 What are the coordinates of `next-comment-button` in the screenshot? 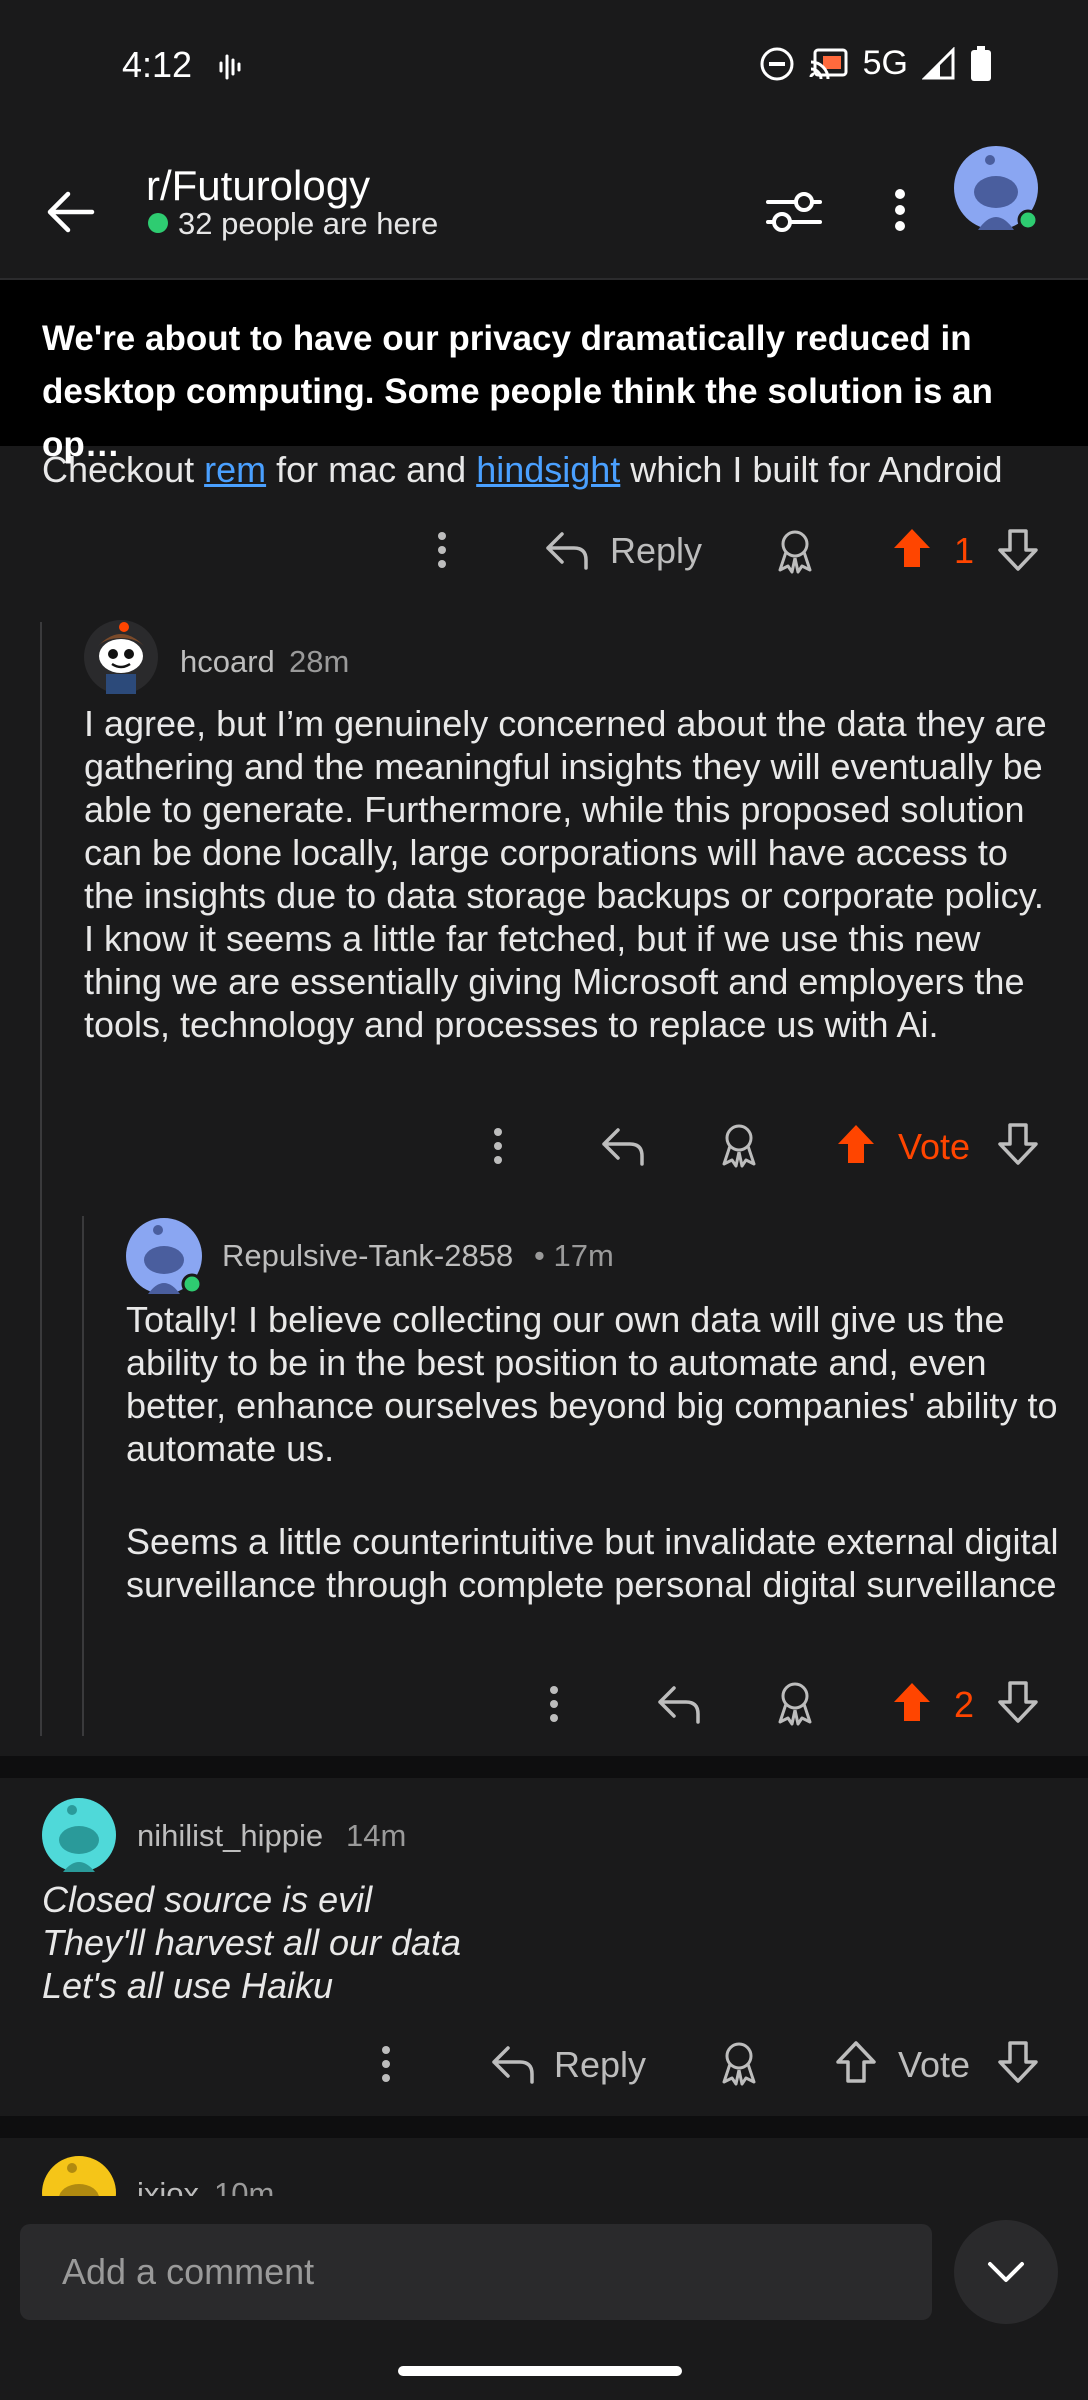 It's located at (1006, 2272).